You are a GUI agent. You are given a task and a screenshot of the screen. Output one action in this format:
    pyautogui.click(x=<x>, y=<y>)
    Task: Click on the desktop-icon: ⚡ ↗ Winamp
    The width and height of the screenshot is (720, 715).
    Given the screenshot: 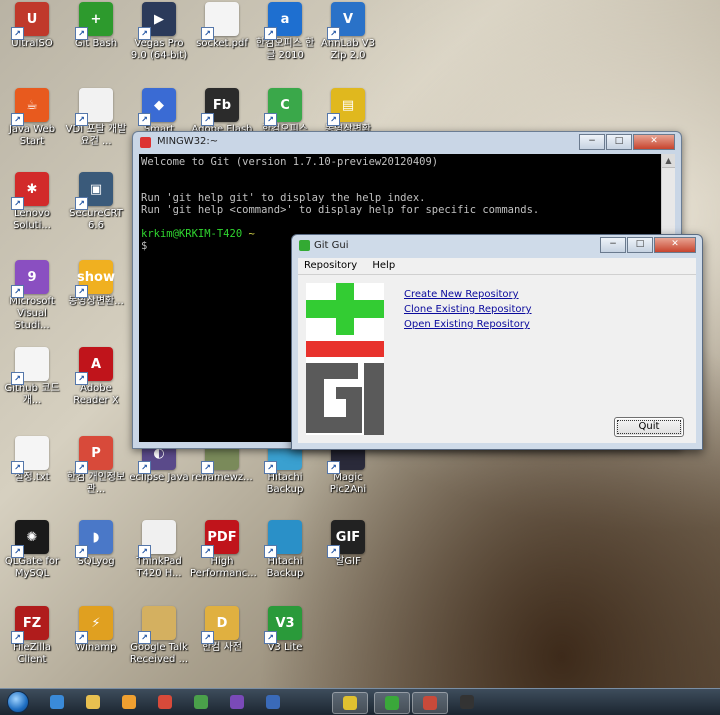 What is the action you would take?
    pyautogui.click(x=96, y=630)
    